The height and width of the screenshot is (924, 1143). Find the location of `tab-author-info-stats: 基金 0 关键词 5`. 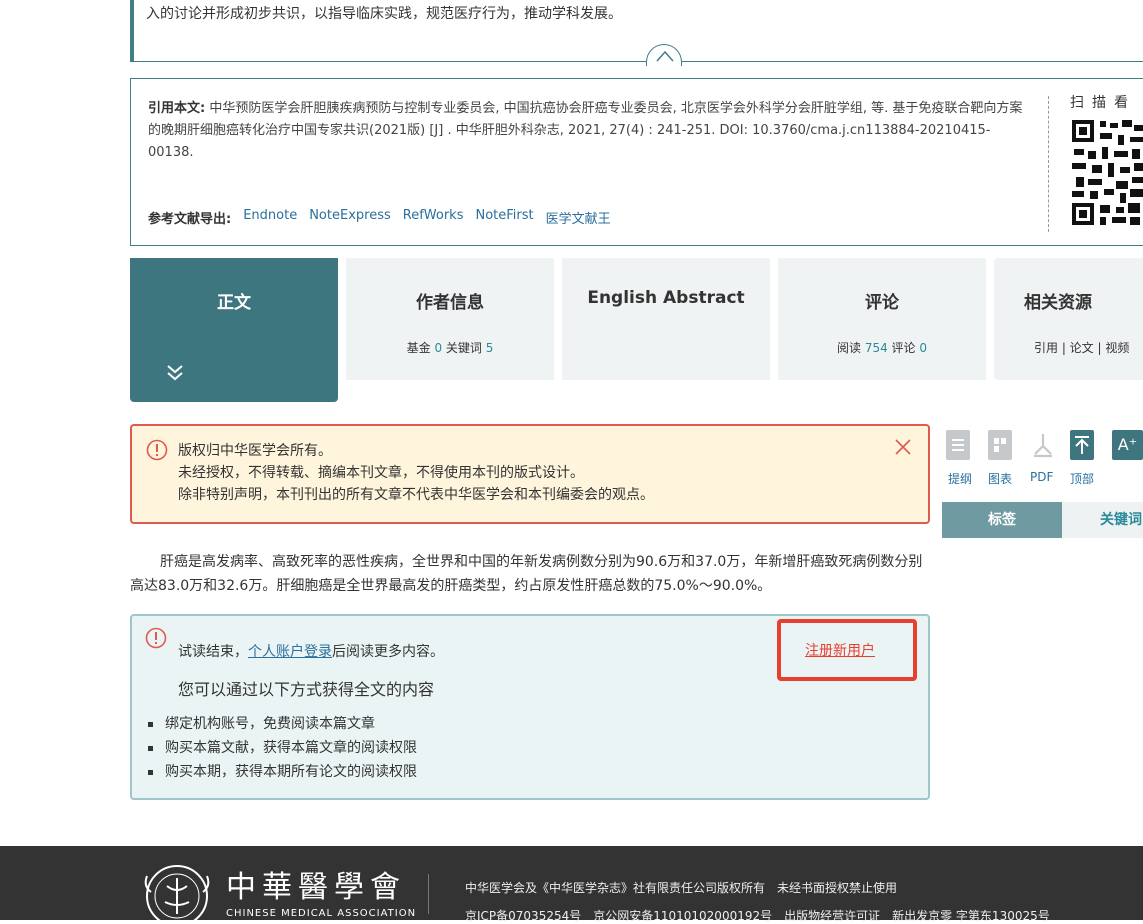

tab-author-info-stats: 基金 0 关键词 5 is located at coordinates (450, 347).